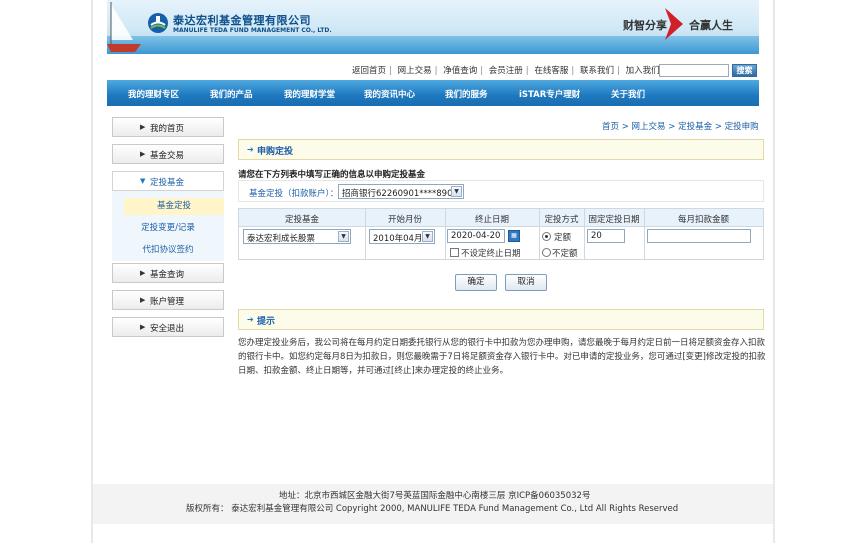  Describe the element at coordinates (404, 220) in the screenshot. I see `col-start-month: 开始月份` at that location.